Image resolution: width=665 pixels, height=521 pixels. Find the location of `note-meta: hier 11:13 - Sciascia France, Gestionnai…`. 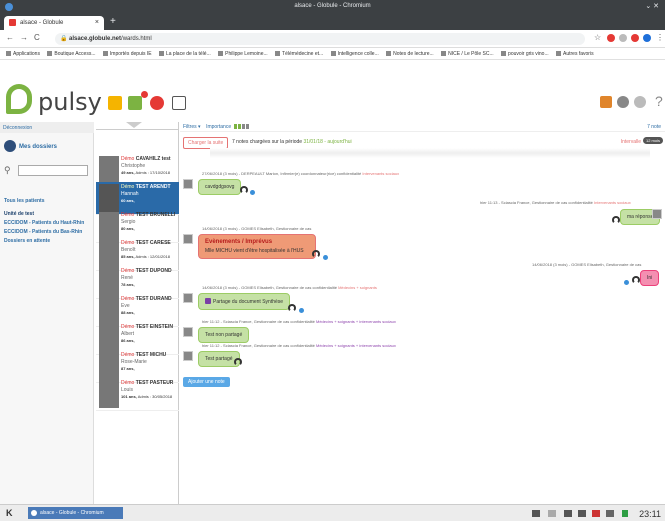

note-meta: hier 11:13 - Sciascia France, Gestionnai… is located at coordinates (555, 202).